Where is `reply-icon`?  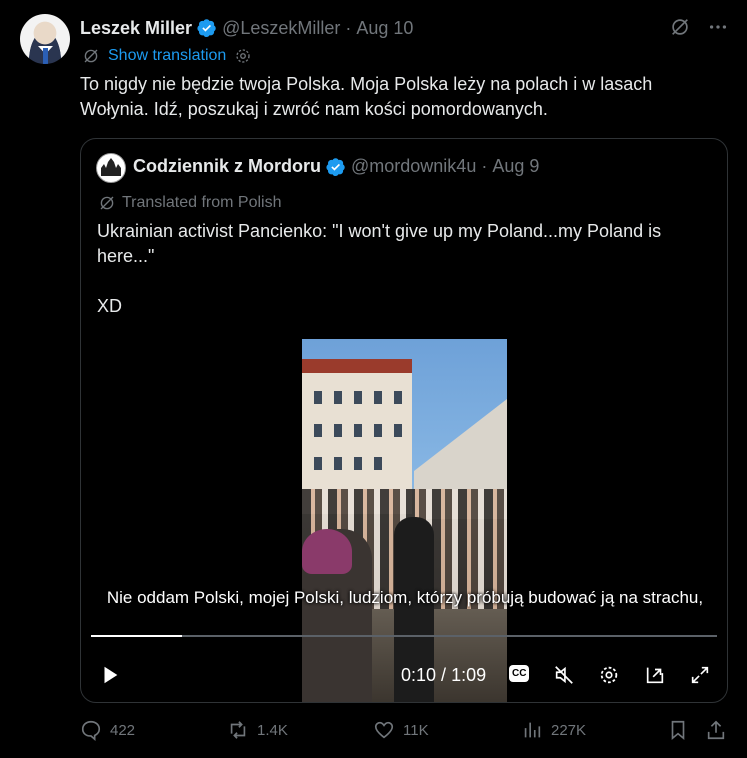 reply-icon is located at coordinates (91, 730).